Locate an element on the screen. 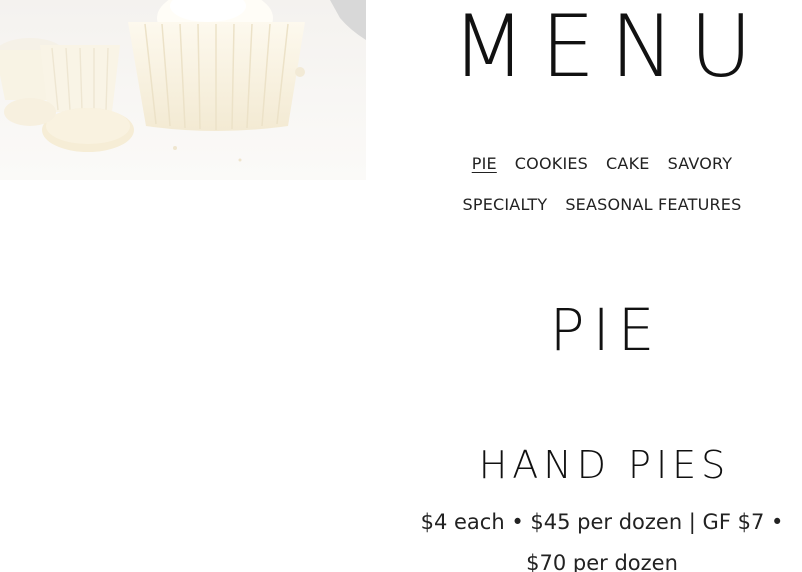  cupcake-photo is located at coordinates (183, 90).